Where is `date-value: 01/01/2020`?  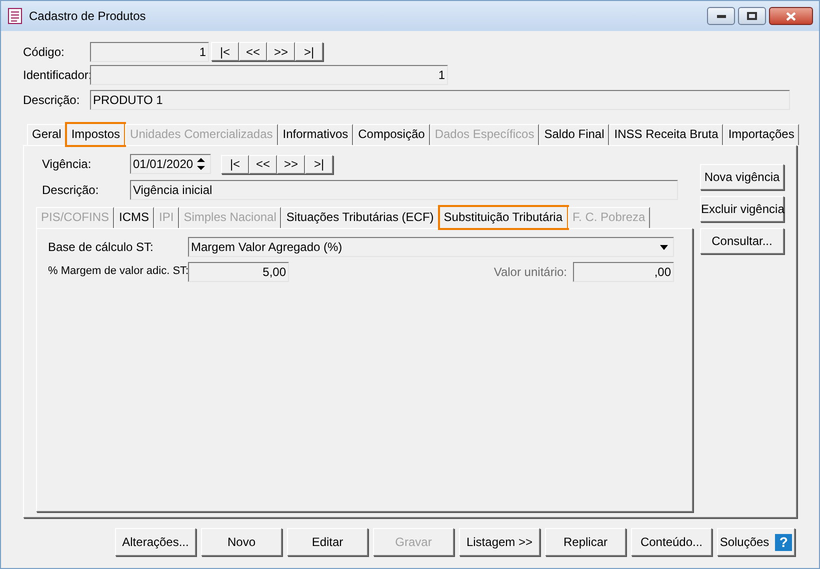
date-value: 01/01/2020 is located at coordinates (163, 164).